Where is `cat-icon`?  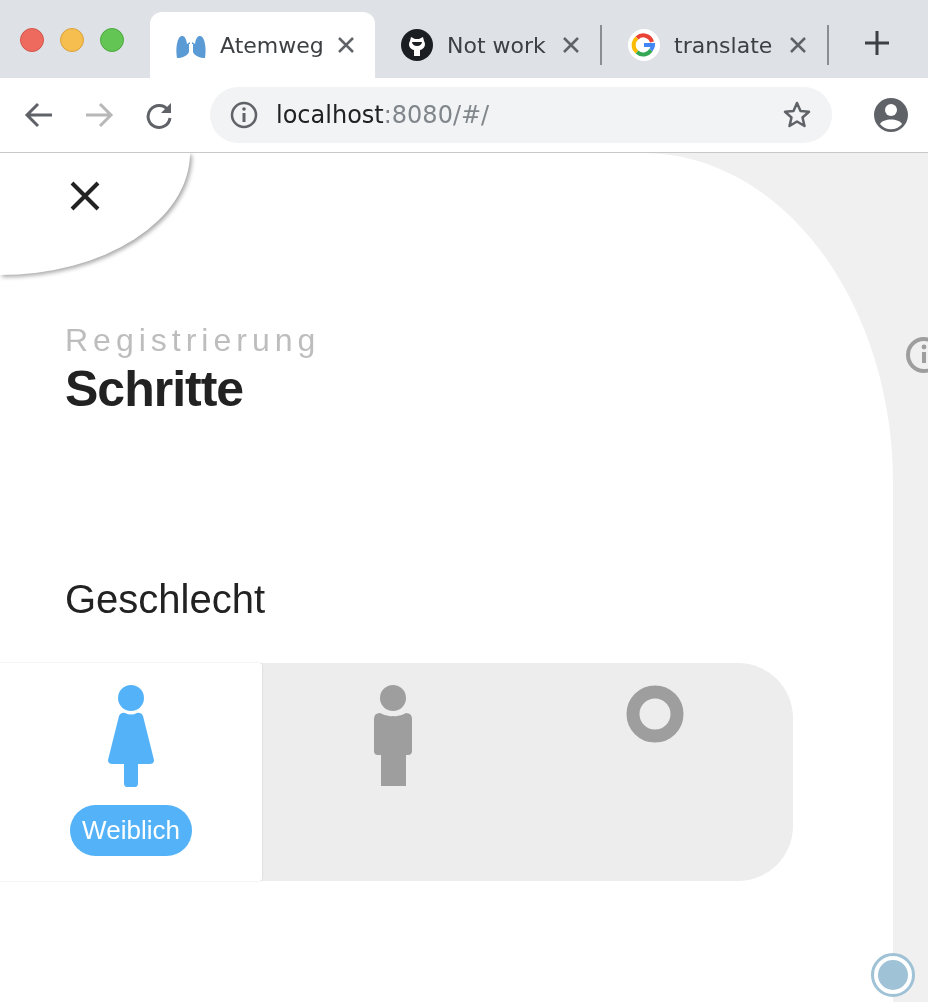 cat-icon is located at coordinates (417, 45).